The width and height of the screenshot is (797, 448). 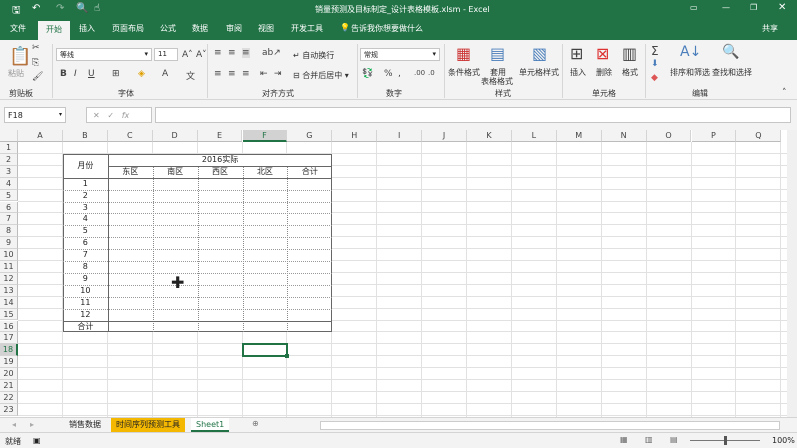 What do you see at coordinates (37, 77) in the screenshot?
I see `format-painter-icon: 🖌` at bounding box center [37, 77].